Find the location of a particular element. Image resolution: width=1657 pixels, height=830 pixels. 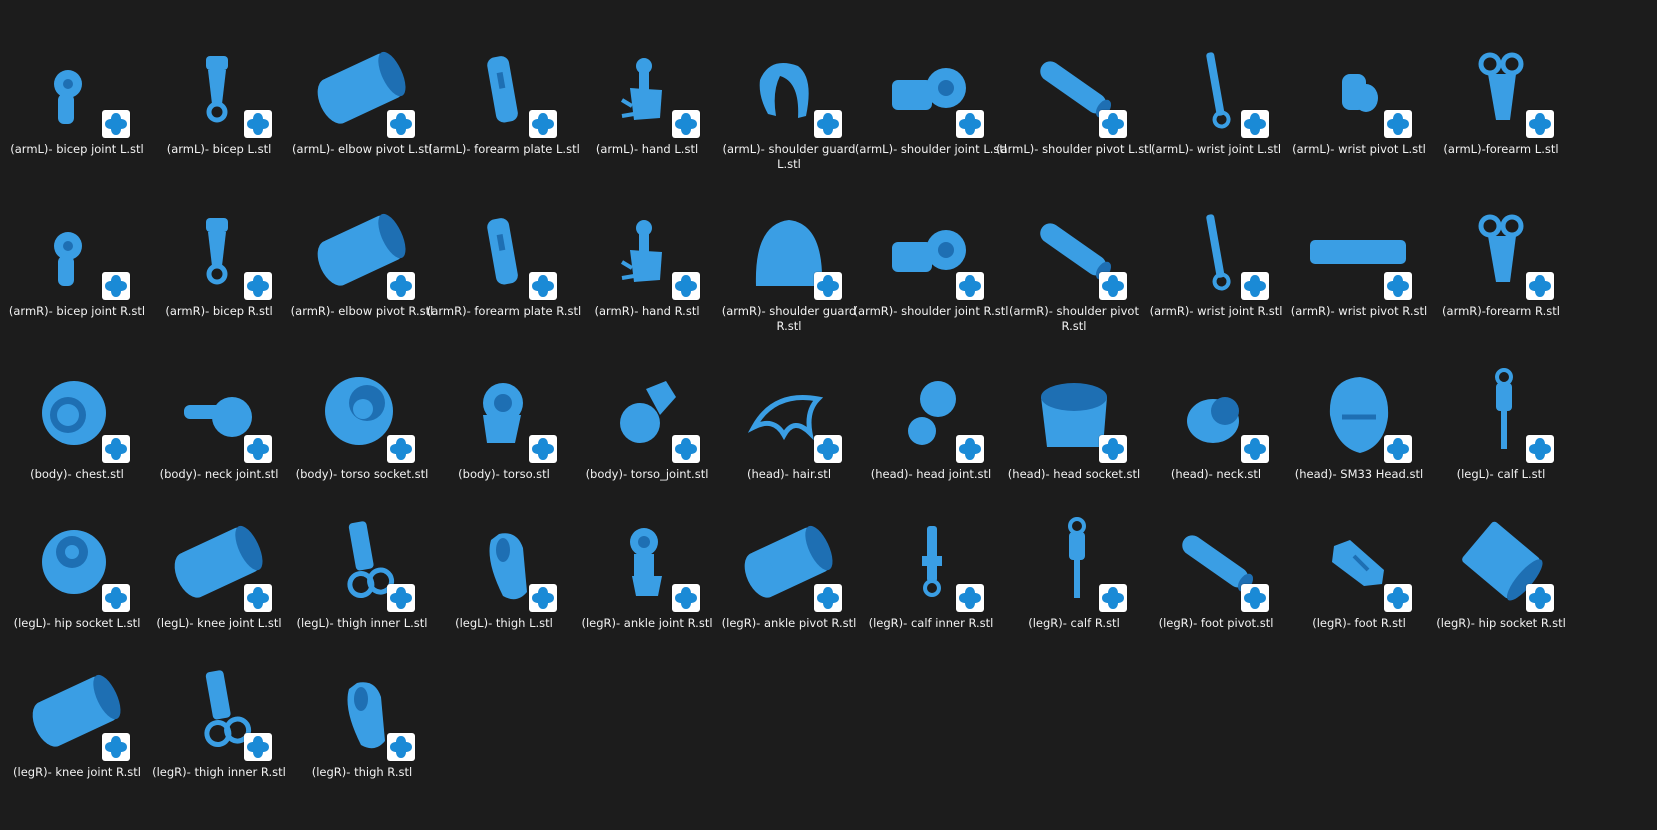

file-name-label: (body)- neck joint.stl is located at coordinates (219, 474).